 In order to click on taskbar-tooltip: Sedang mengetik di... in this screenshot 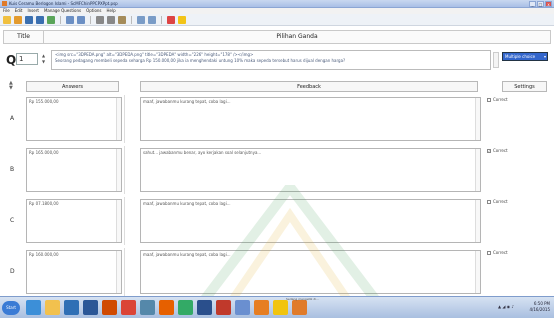, I will do `click(302, 299)`.